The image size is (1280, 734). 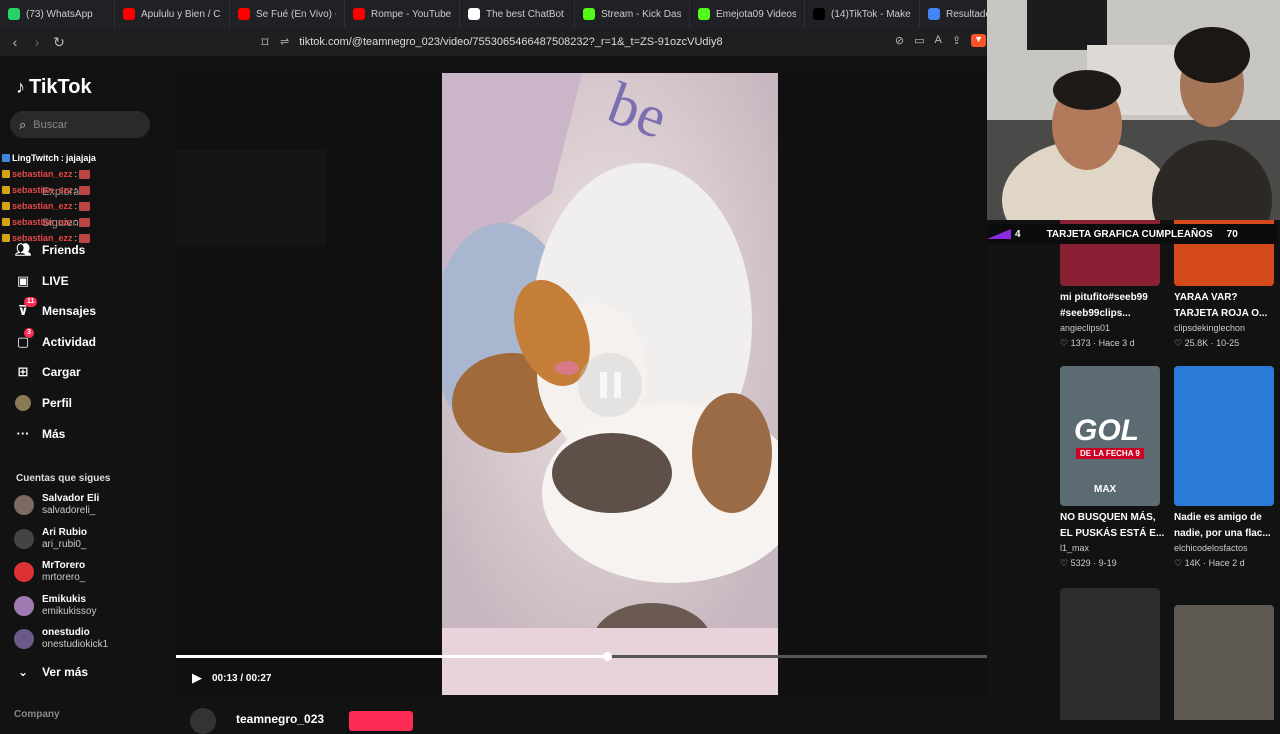 I want to click on thumb-logo: MAX, so click(x=1105, y=489).